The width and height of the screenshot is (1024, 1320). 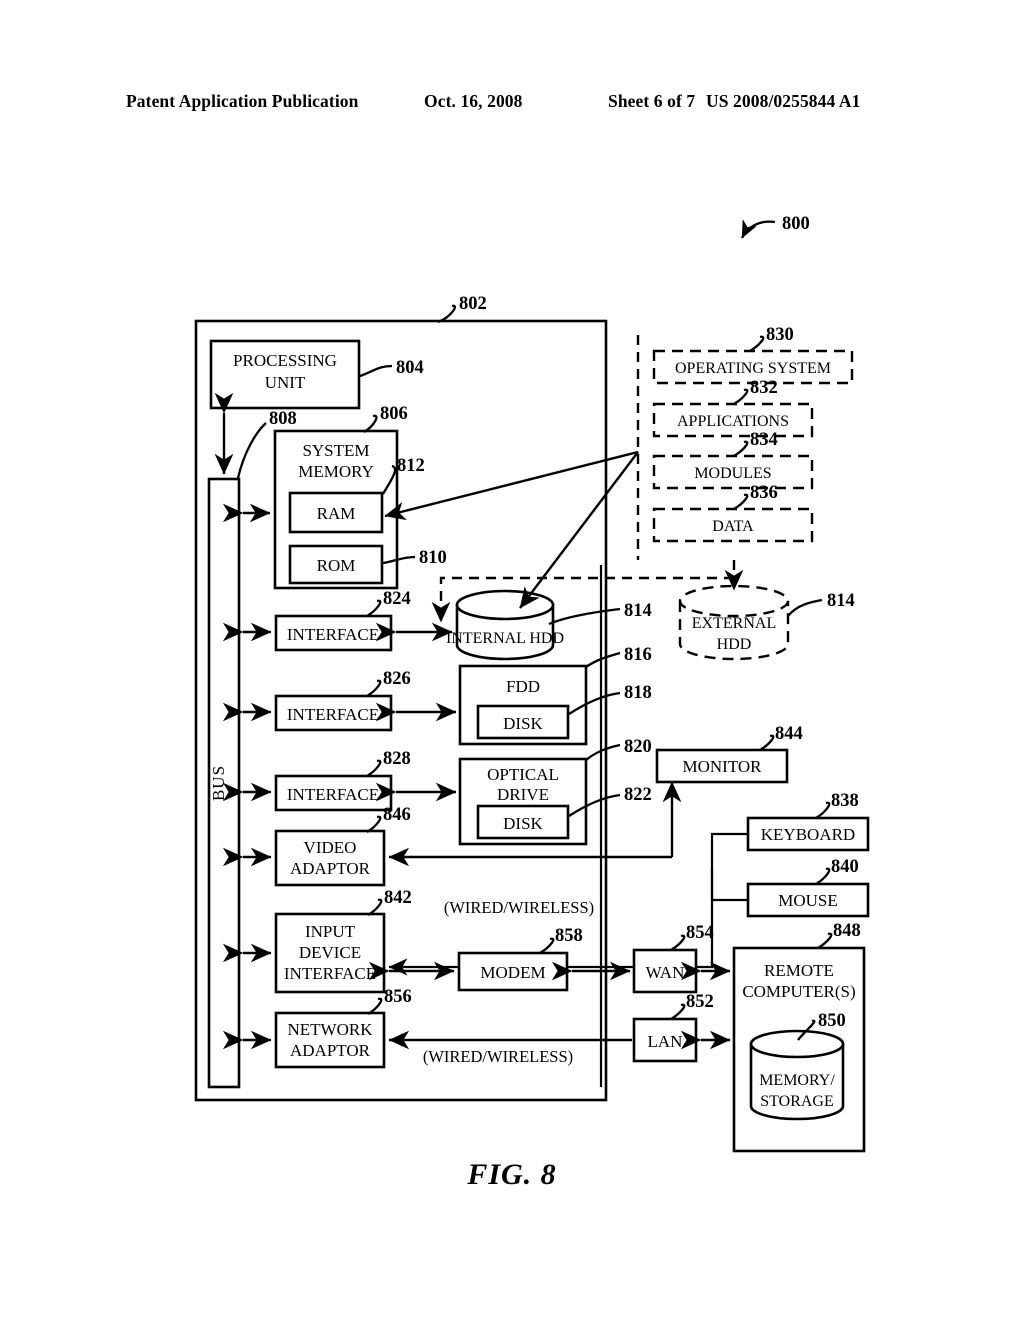 I want to click on processing-unit-label-line1: PROCESSING, so click(x=285, y=360).